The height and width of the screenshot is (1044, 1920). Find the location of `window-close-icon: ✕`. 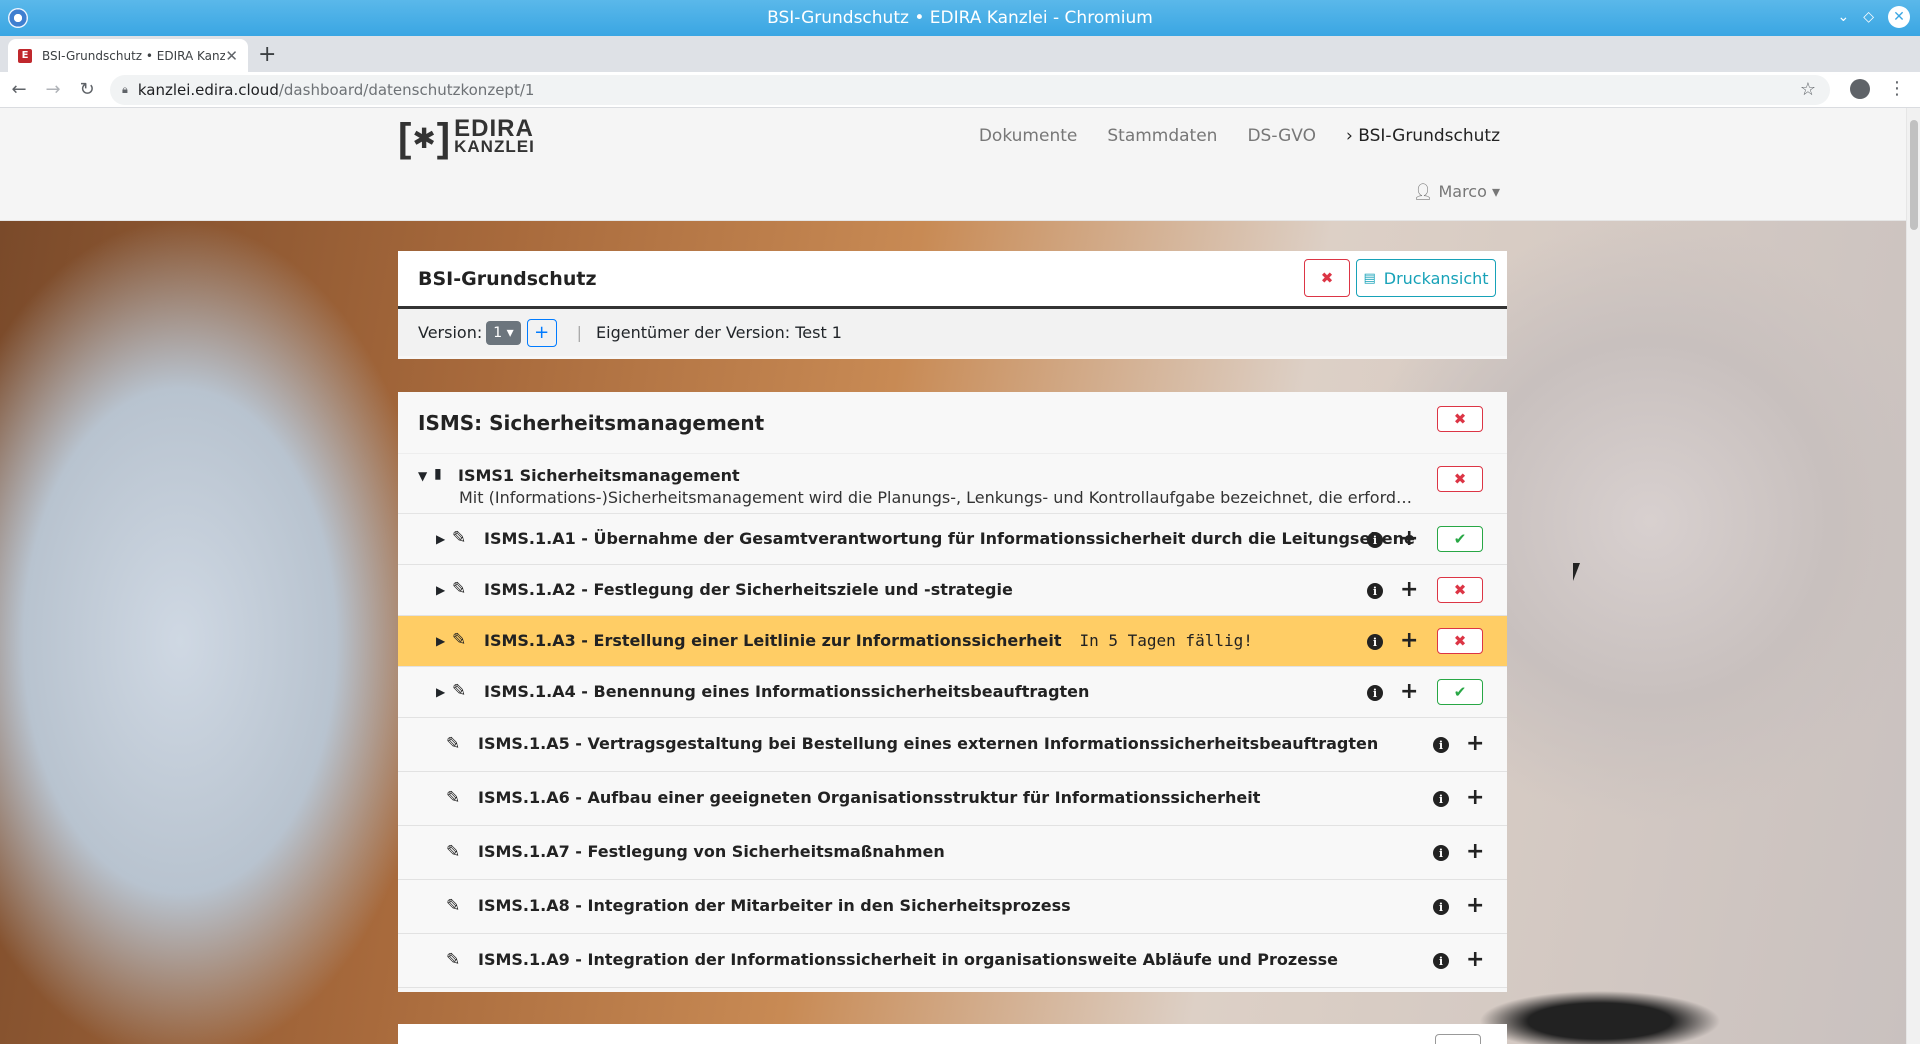

window-close-icon: ✕ is located at coordinates (1899, 17).